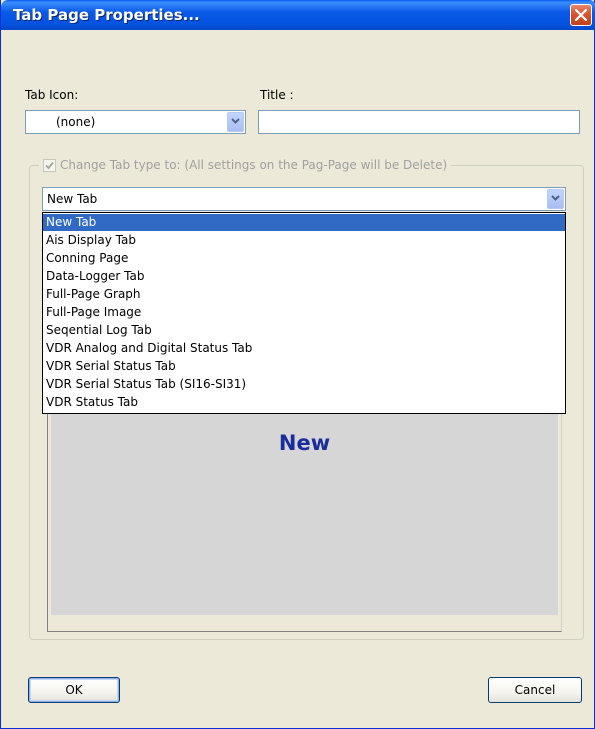  What do you see at coordinates (535, 690) in the screenshot?
I see `cancel-button: Cancel` at bounding box center [535, 690].